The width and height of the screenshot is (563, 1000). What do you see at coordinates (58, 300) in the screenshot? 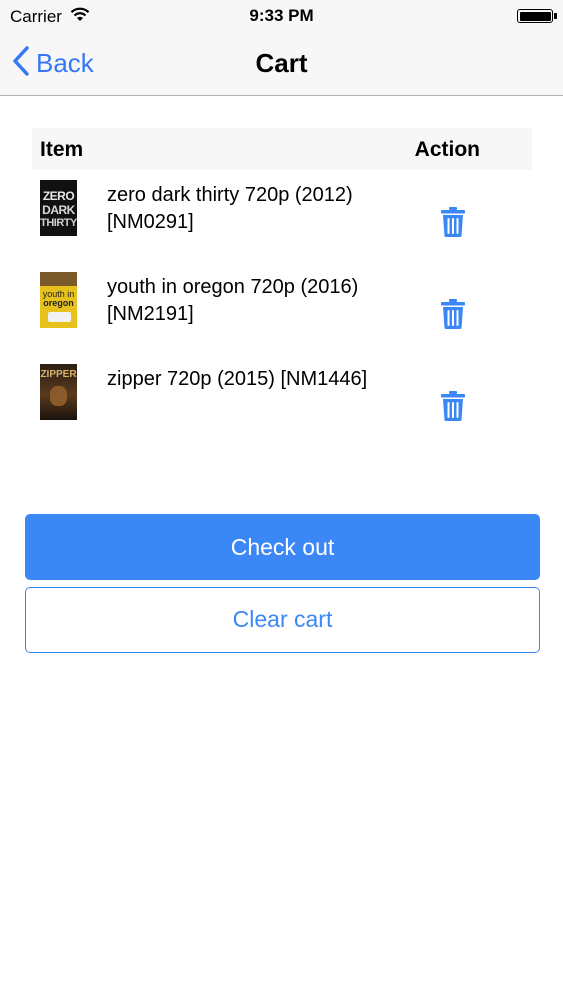
I see `movie-poster-image: youth in oregon` at bounding box center [58, 300].